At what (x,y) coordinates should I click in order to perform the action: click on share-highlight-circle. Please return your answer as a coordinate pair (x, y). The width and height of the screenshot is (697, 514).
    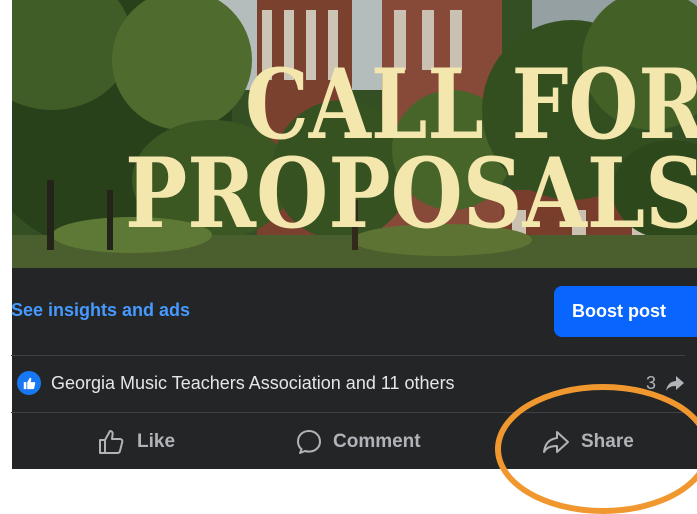
    Looking at the image, I should click on (596, 449).